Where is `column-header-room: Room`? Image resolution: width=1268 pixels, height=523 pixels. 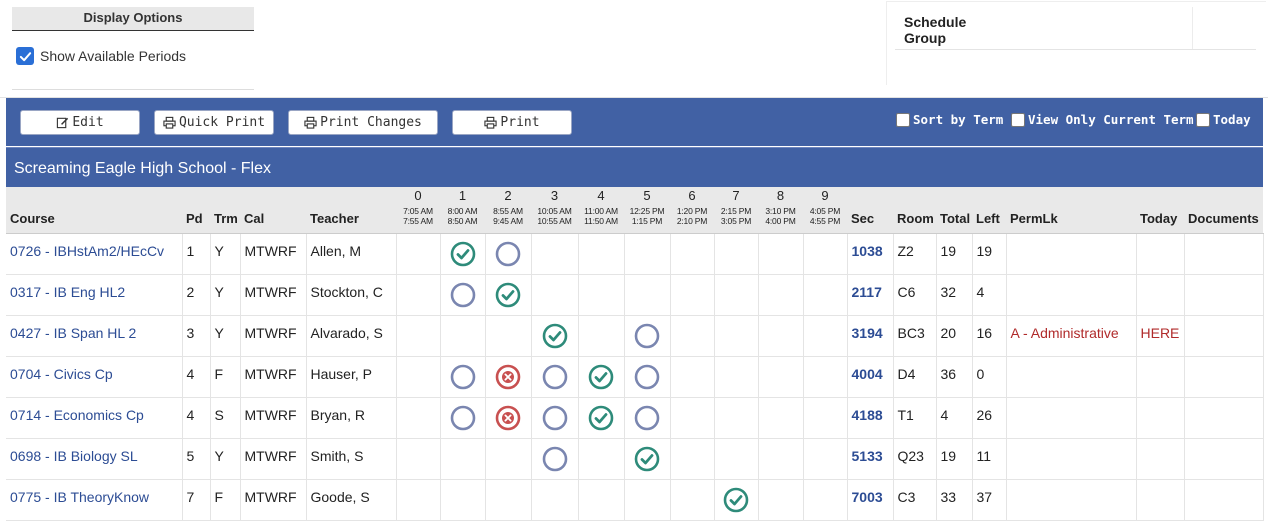 column-header-room: Room is located at coordinates (914, 210).